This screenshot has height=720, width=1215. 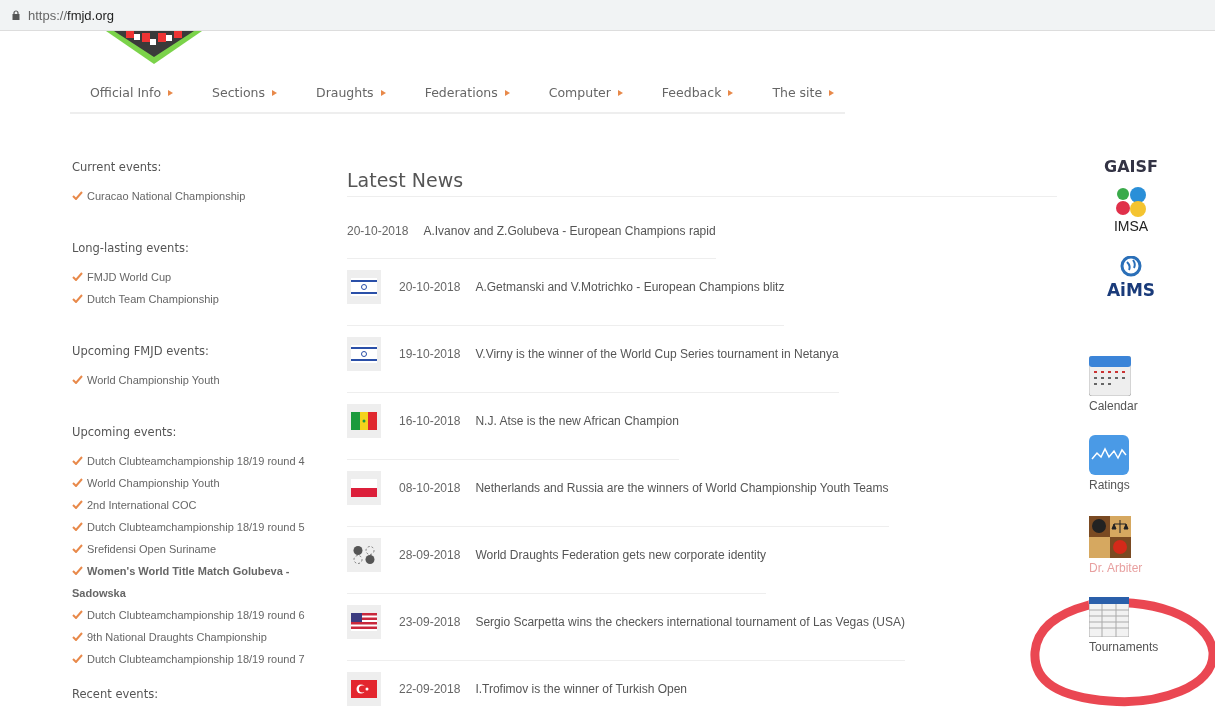 I want to click on section-heading: Recent events:, so click(x=116, y=694).